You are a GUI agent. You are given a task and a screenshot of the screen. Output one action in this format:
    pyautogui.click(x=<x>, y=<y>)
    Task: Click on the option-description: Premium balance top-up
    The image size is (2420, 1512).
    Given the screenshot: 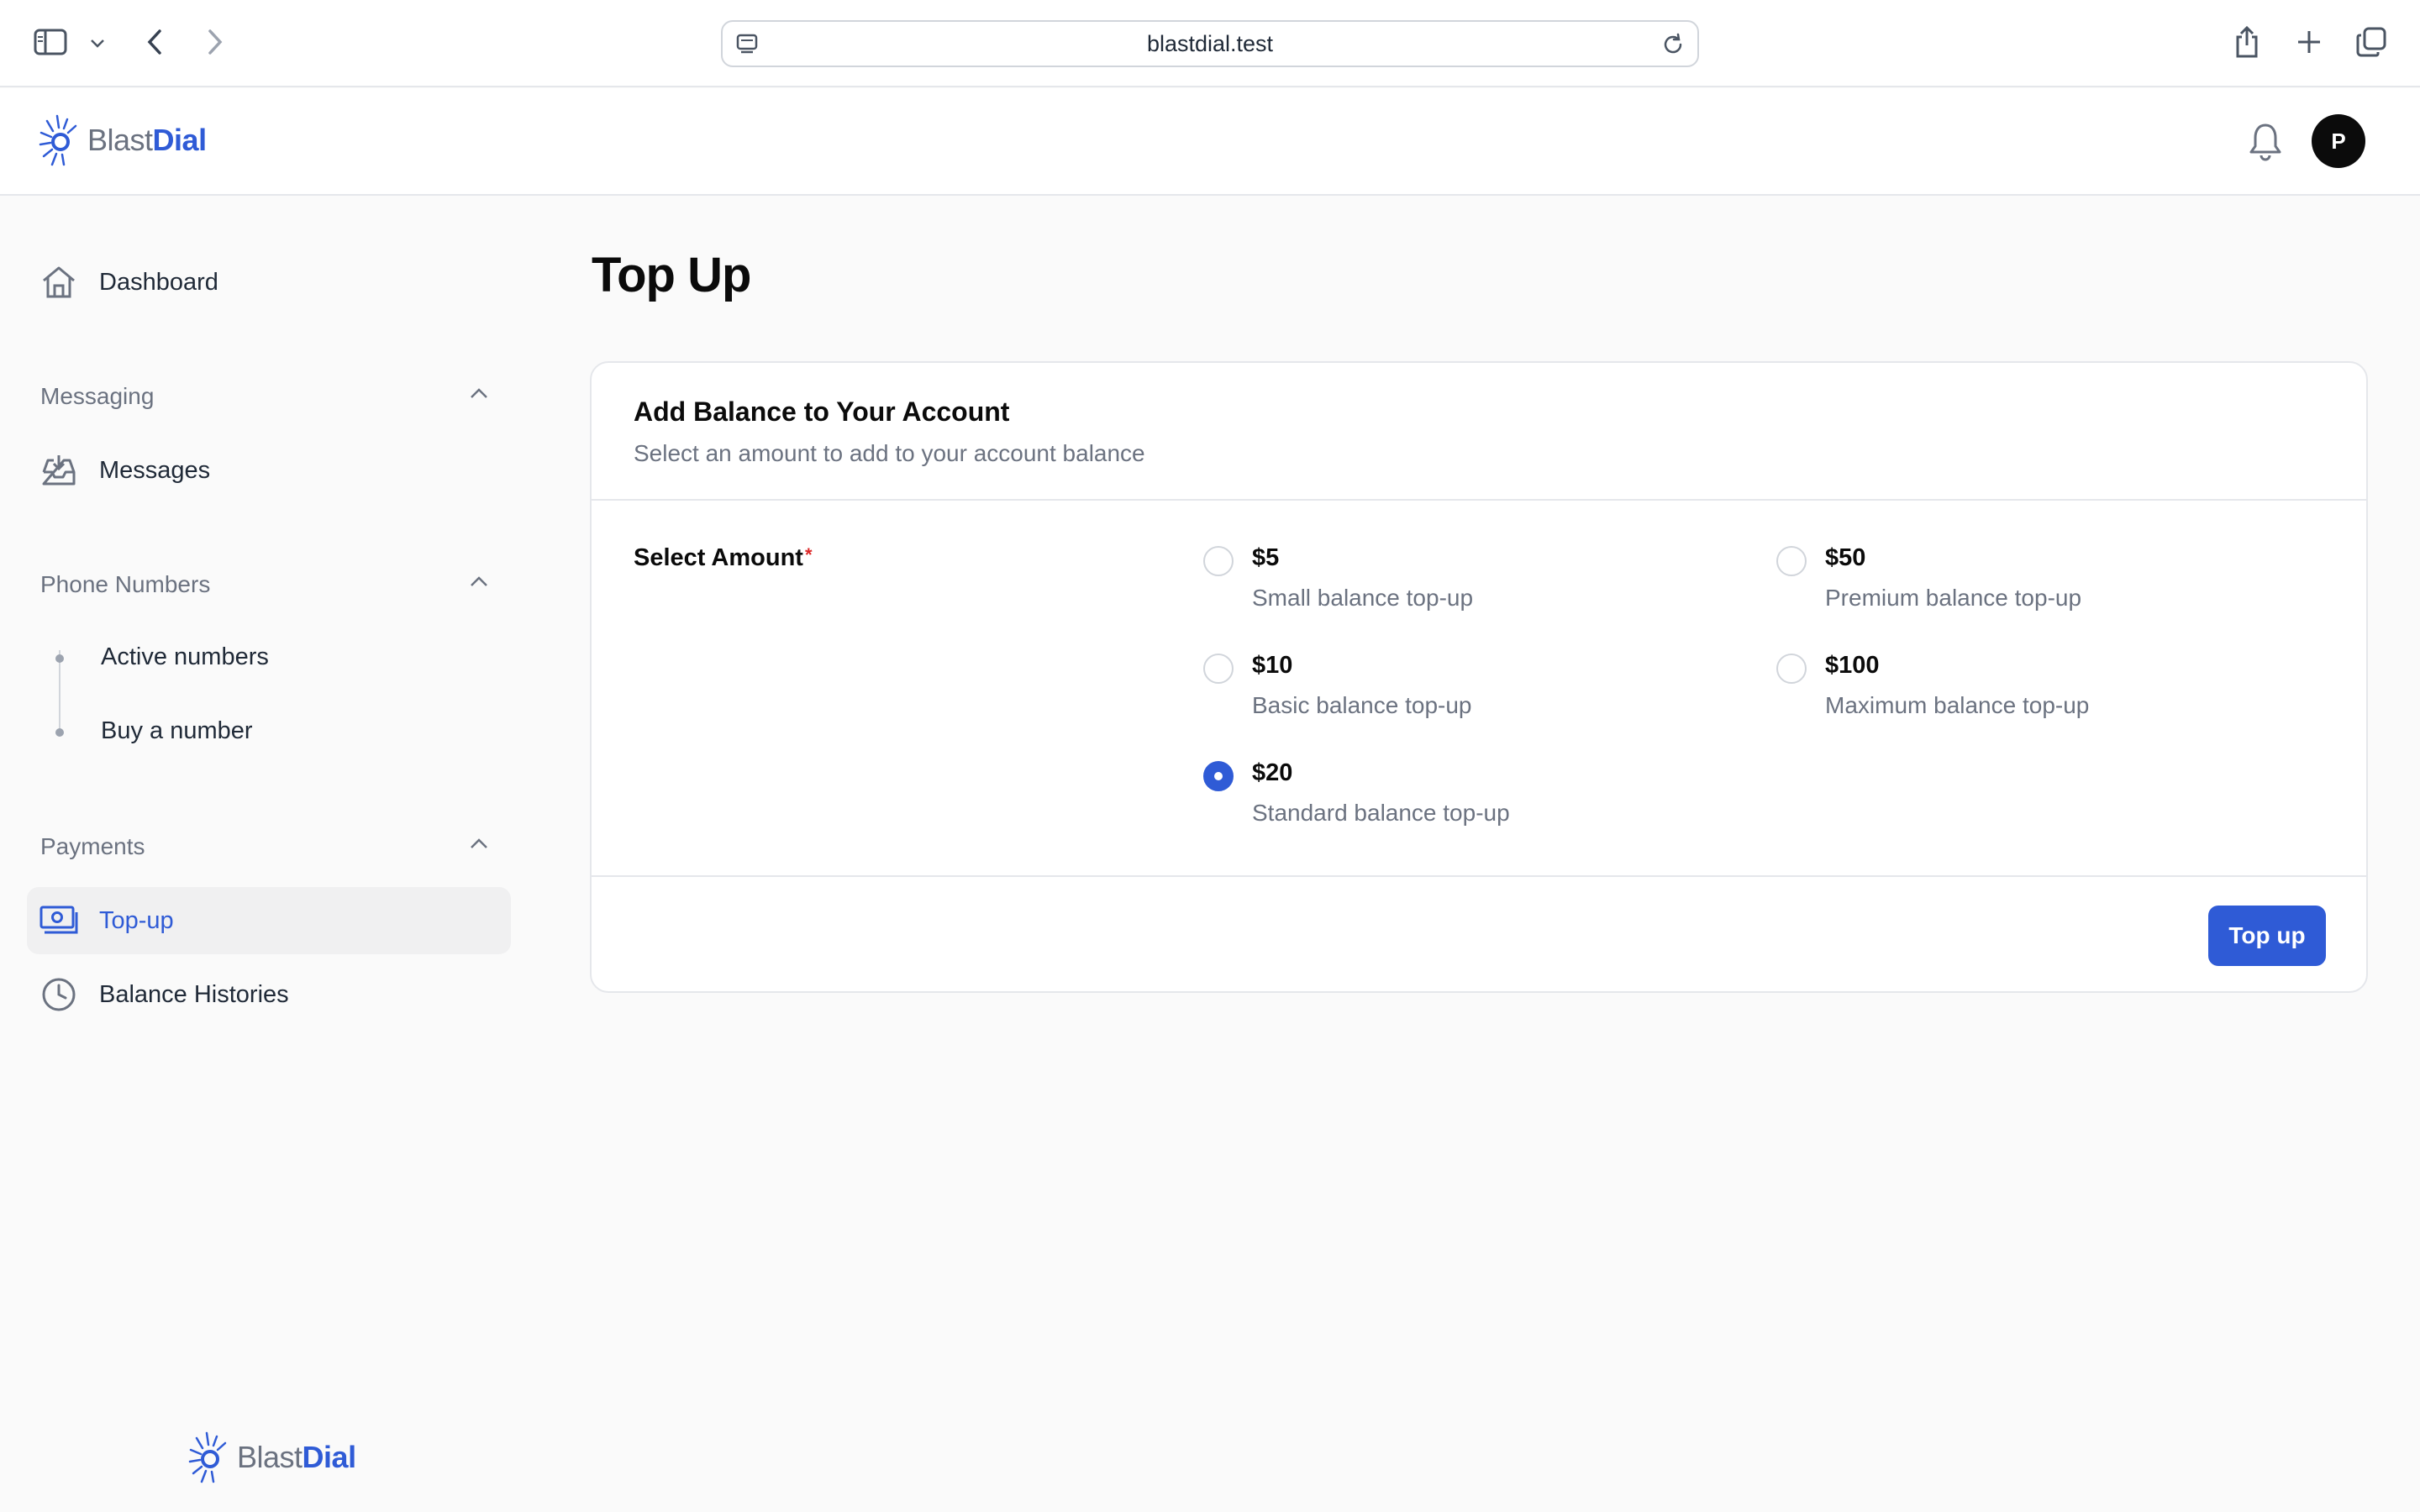 What is the action you would take?
    pyautogui.click(x=1953, y=598)
    